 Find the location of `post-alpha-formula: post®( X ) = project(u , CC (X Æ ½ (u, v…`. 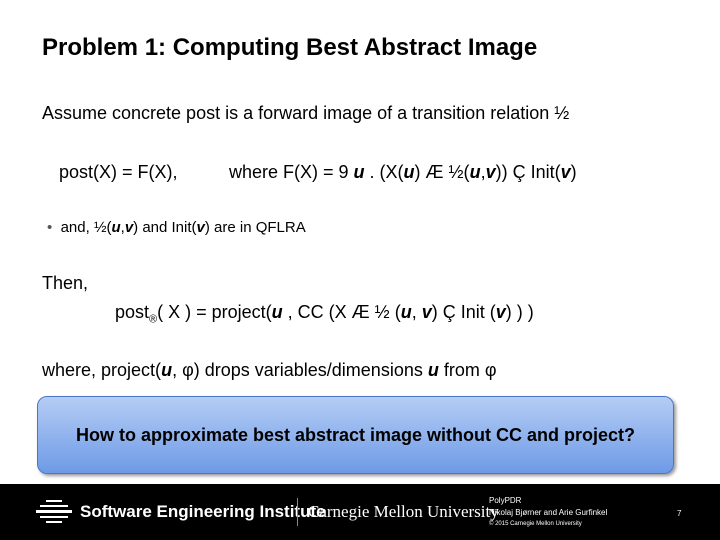

post-alpha-formula: post®( X ) = project(u , CC (X Æ ½ (u, v… is located at coordinates (324, 314).